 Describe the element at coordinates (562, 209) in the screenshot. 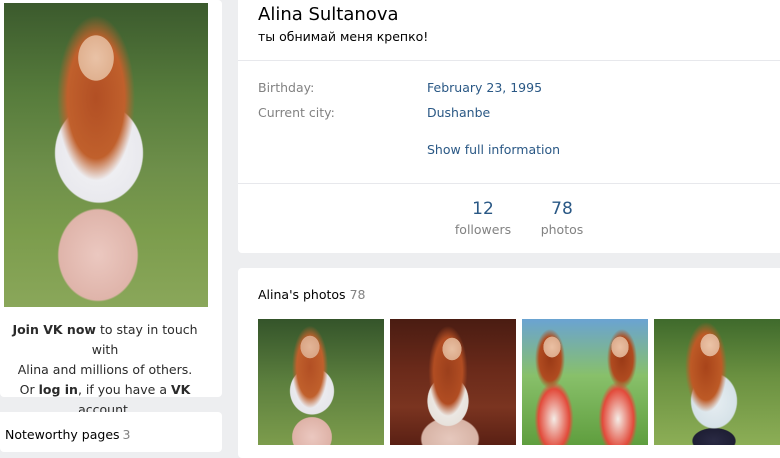

I see `photos-count: 78` at that location.